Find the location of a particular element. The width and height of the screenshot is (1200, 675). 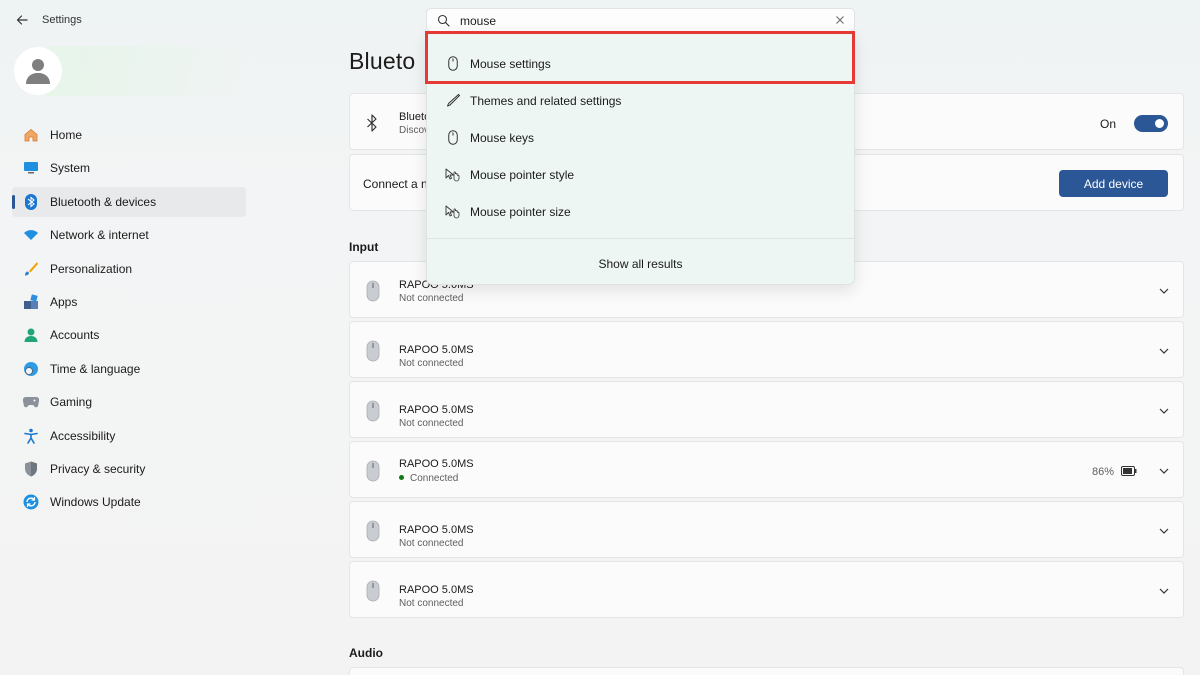

accessibility-icon is located at coordinates (31, 436).